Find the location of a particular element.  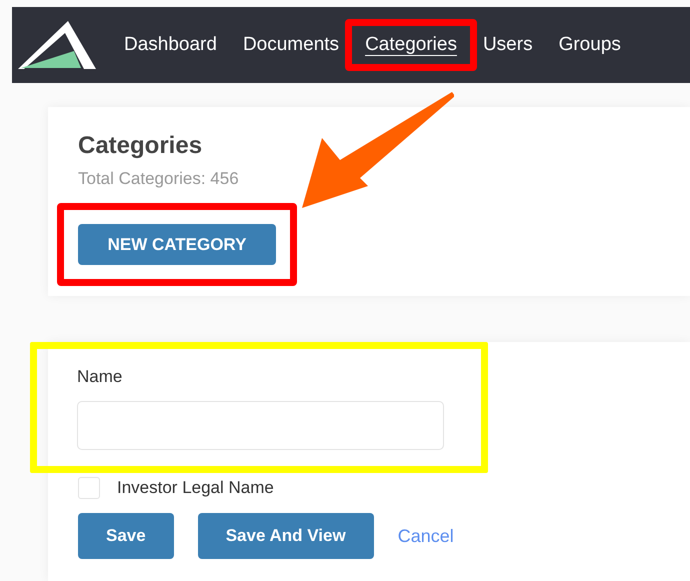

nav-link: Categories is located at coordinates (411, 44).